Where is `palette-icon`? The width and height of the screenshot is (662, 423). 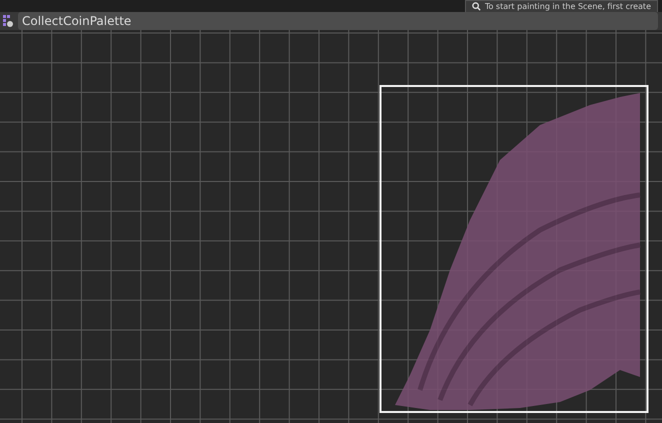
palette-icon is located at coordinates (8, 21).